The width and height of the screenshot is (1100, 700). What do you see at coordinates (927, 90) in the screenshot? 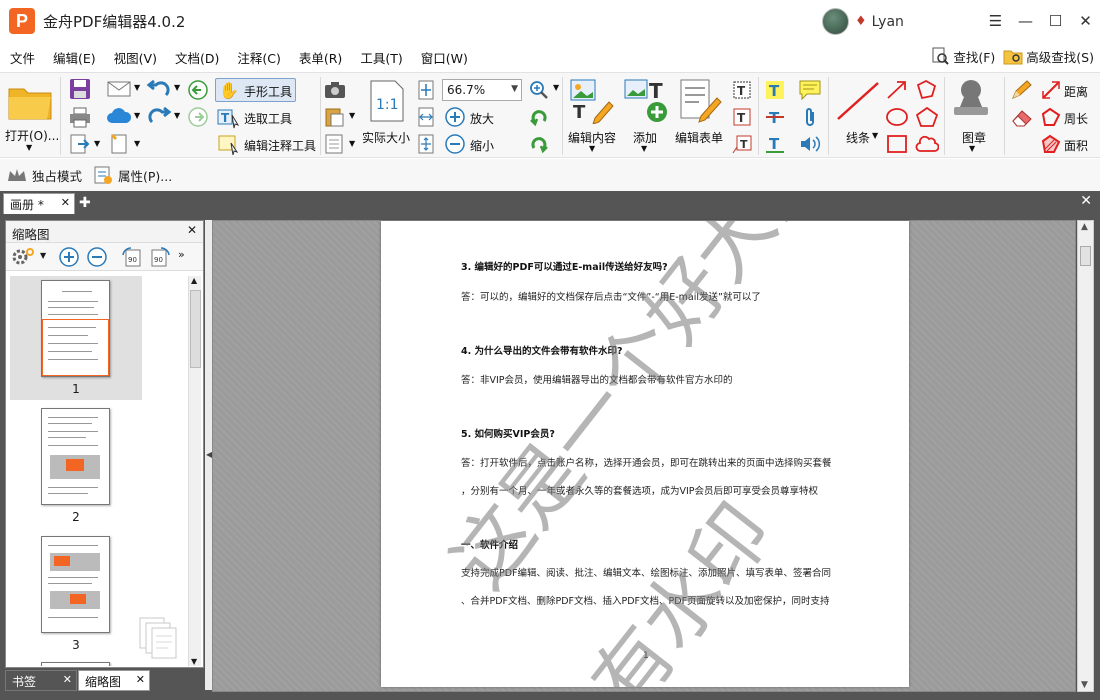
I see `polygon-line-icon` at bounding box center [927, 90].